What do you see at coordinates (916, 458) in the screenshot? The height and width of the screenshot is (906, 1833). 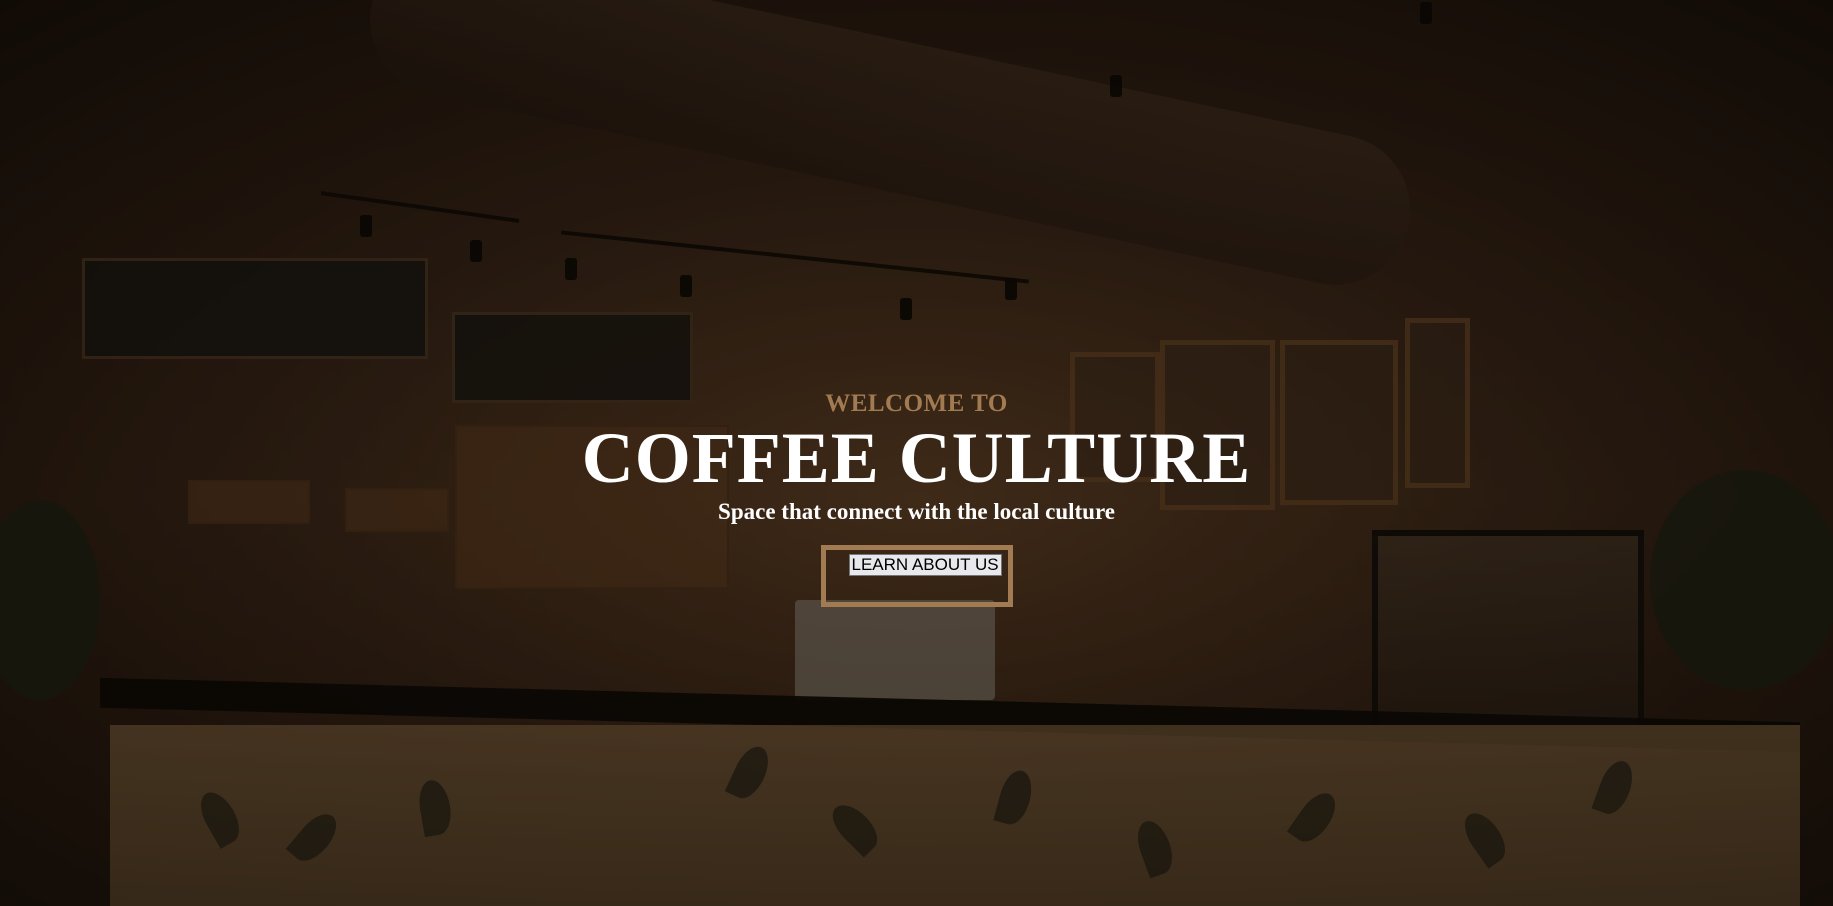 I see `site-title: COFFEE CULTURE` at bounding box center [916, 458].